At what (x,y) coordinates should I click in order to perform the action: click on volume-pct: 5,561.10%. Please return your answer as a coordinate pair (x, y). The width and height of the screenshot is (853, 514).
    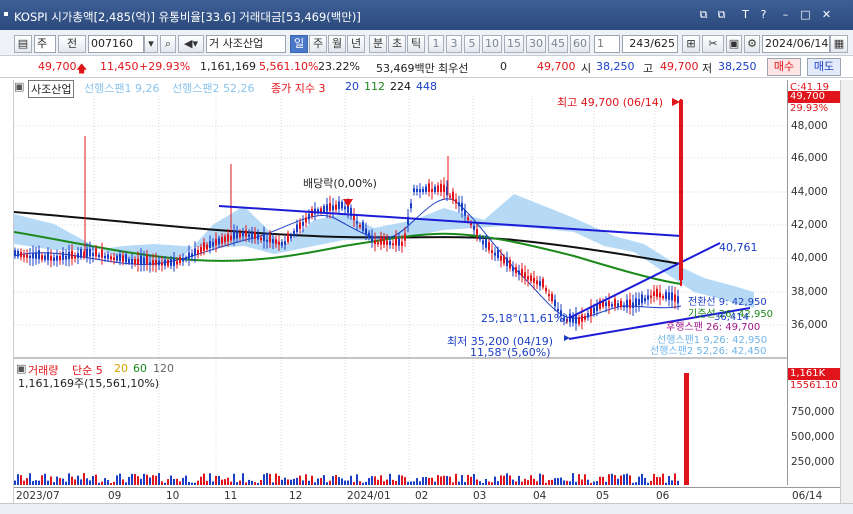
    Looking at the image, I should click on (289, 66).